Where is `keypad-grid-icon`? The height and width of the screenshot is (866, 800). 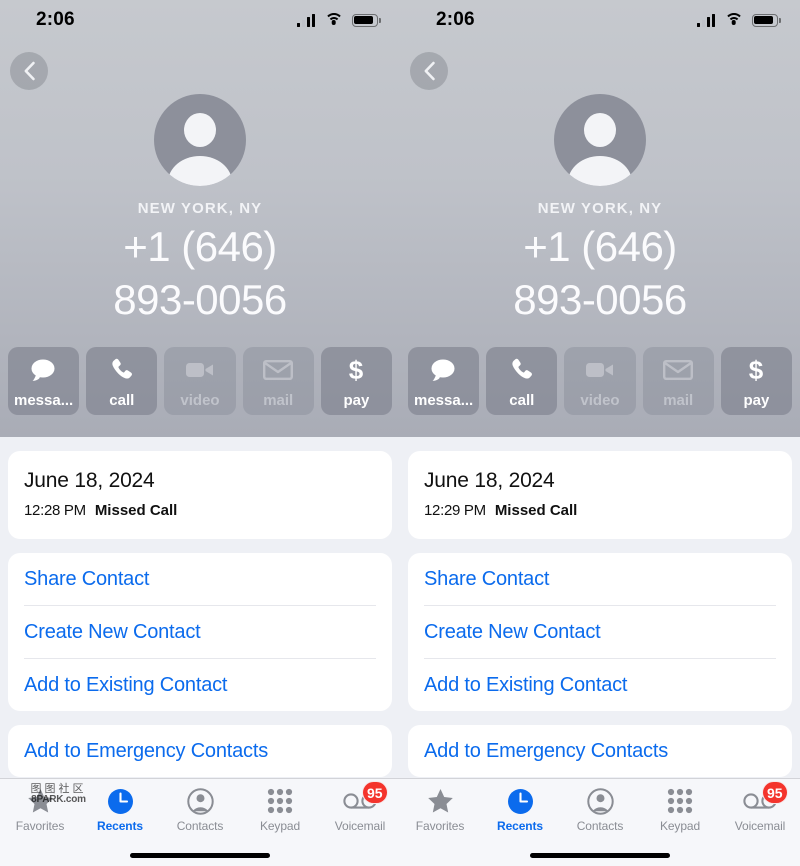 keypad-grid-icon is located at coordinates (680, 801).